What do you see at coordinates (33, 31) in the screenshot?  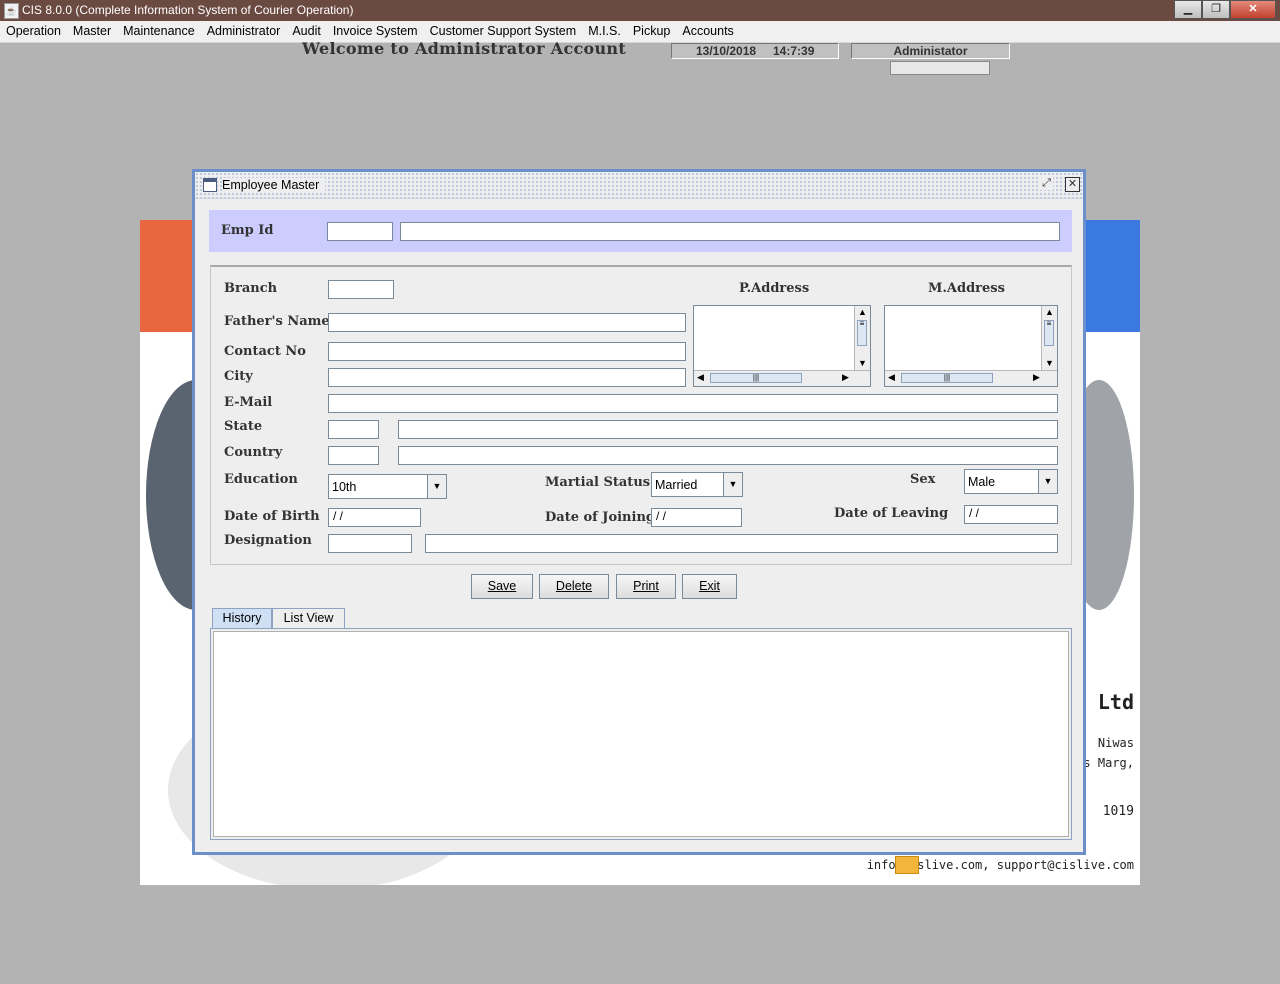 I see `menu-operation: Operation` at bounding box center [33, 31].